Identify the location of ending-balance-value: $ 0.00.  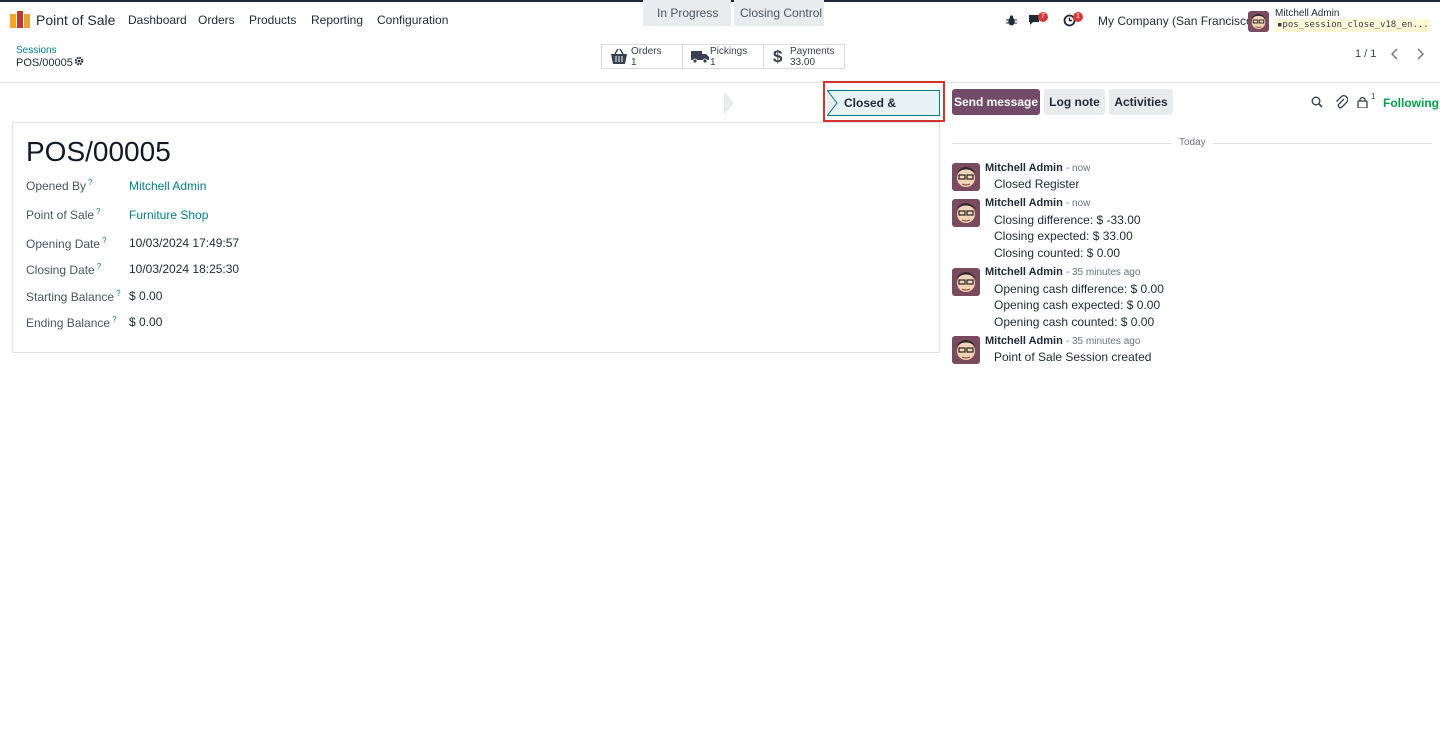
(146, 322).